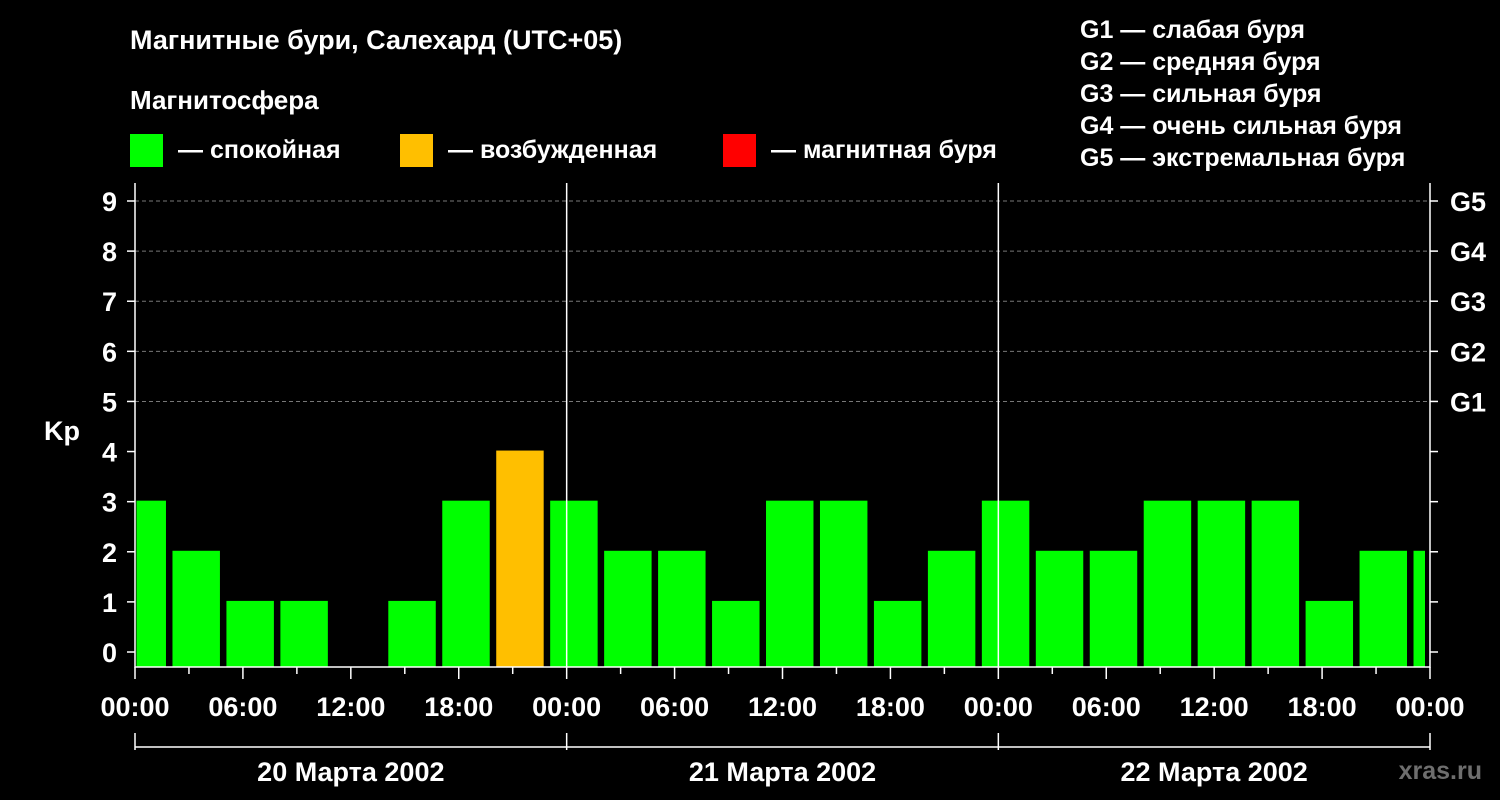 The height and width of the screenshot is (800, 1500). What do you see at coordinates (1201, 94) in the screenshot?
I see `storm-scale-g3: G3 — сильная буря` at bounding box center [1201, 94].